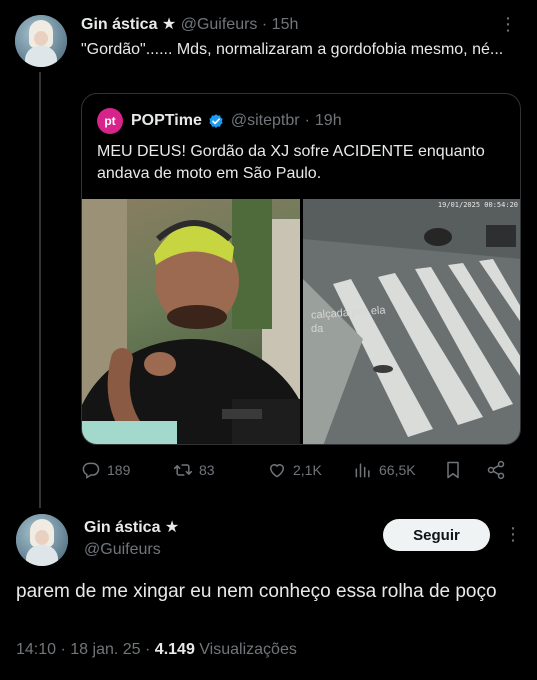  What do you see at coordinates (285, 24) in the screenshot?
I see `reply-time: 15h` at bounding box center [285, 24].